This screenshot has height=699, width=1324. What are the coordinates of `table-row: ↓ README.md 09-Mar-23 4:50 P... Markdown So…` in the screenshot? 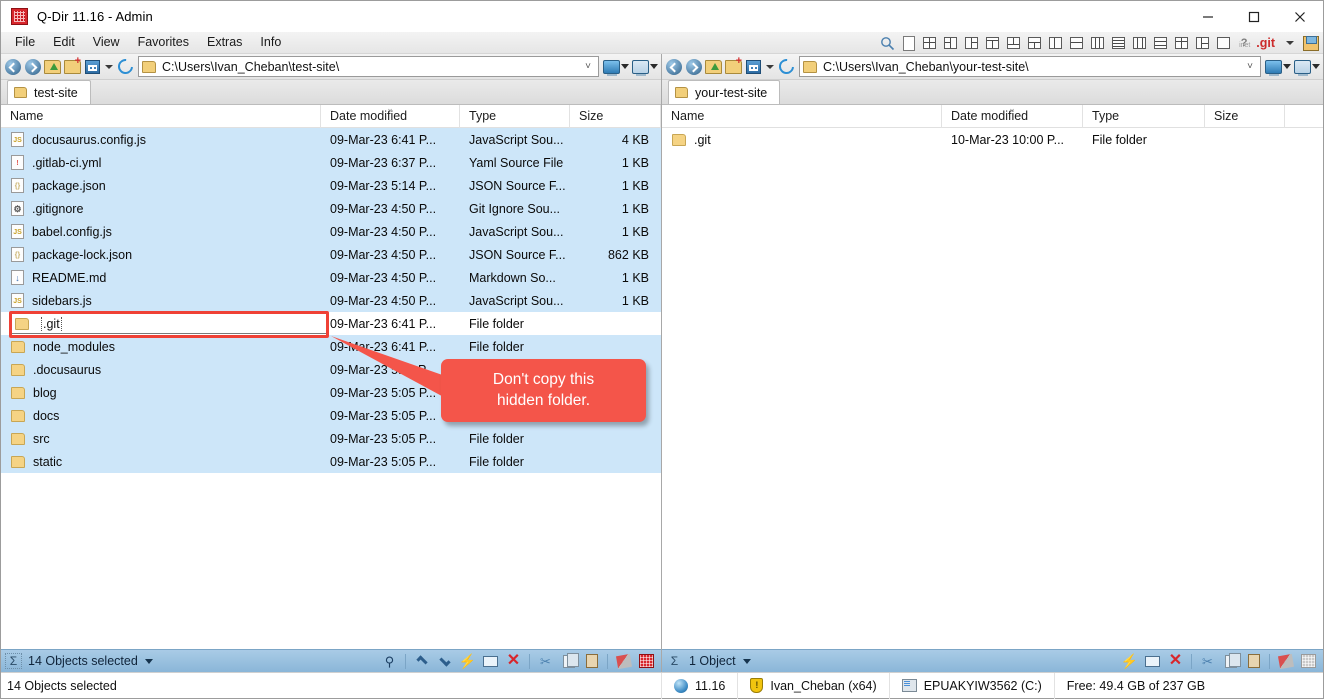 It's located at (331, 277).